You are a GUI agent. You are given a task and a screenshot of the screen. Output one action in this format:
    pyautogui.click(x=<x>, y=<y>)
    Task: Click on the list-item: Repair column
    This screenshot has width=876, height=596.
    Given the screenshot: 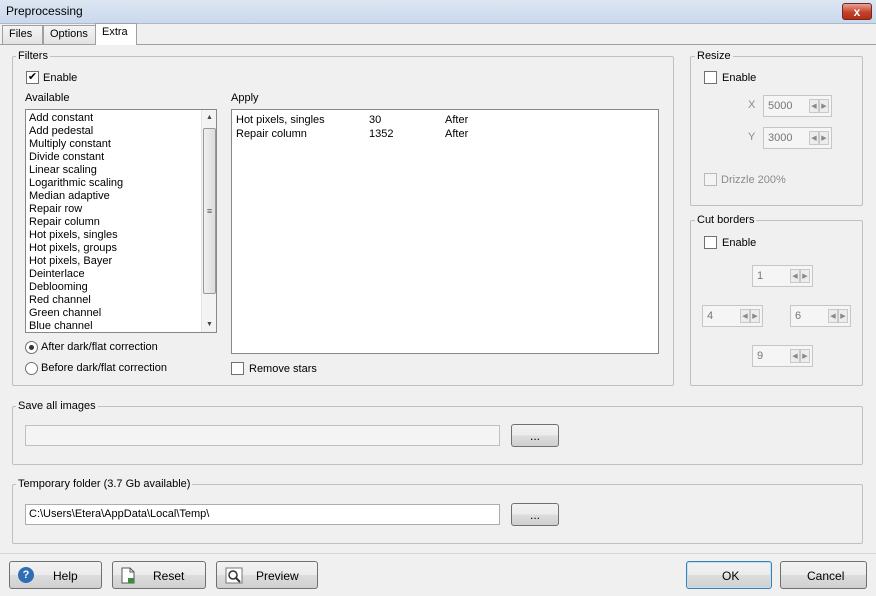 What is the action you would take?
    pyautogui.click(x=113, y=222)
    